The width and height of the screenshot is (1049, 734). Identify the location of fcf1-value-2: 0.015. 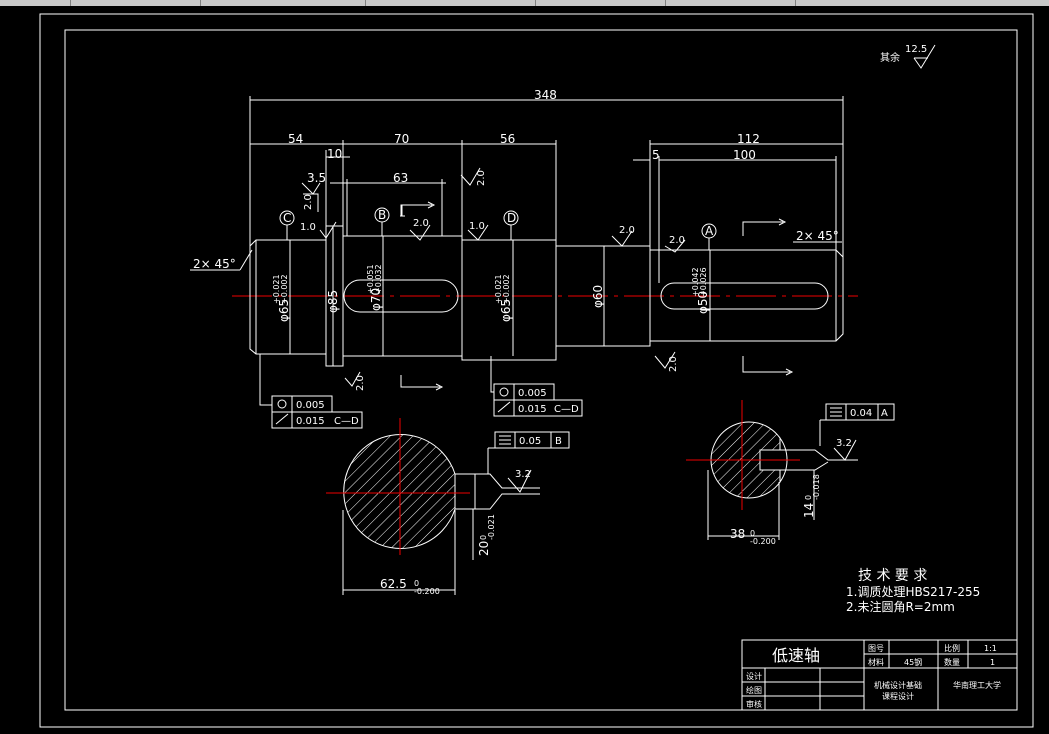
(310, 421).